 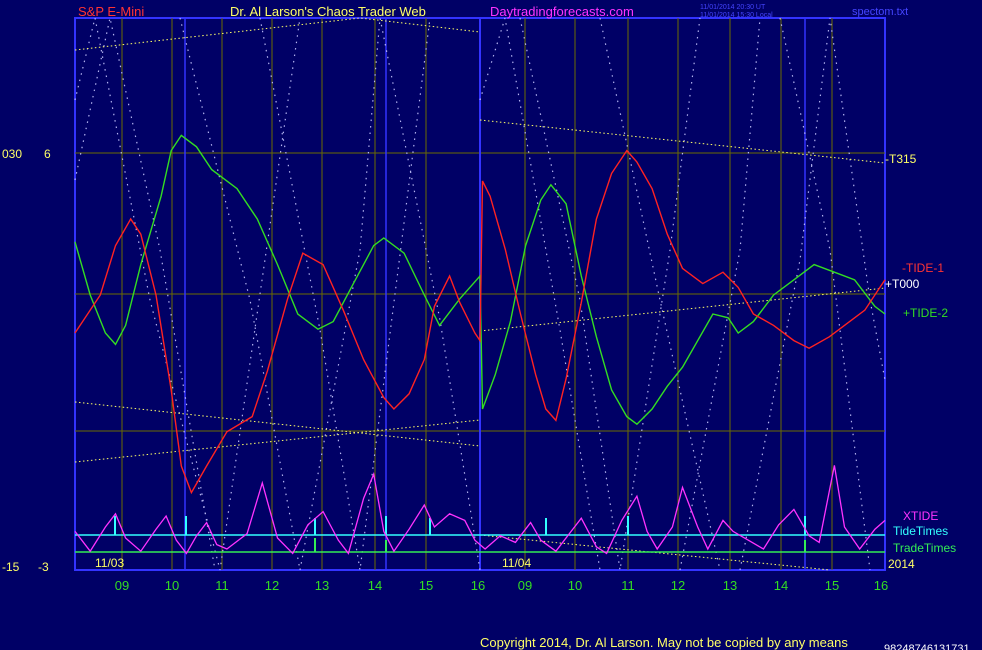 What do you see at coordinates (924, 548) in the screenshot?
I see `label-tradetimes: TradeTimes` at bounding box center [924, 548].